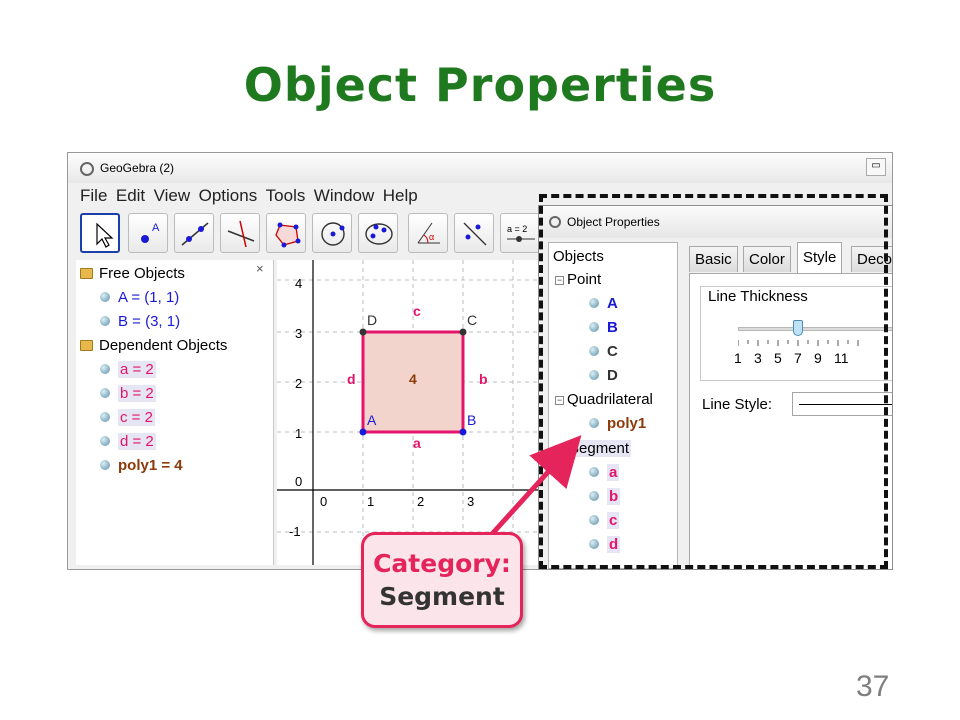 This screenshot has width=960, height=720. What do you see at coordinates (172, 196) in the screenshot?
I see `menu-view: View` at bounding box center [172, 196].